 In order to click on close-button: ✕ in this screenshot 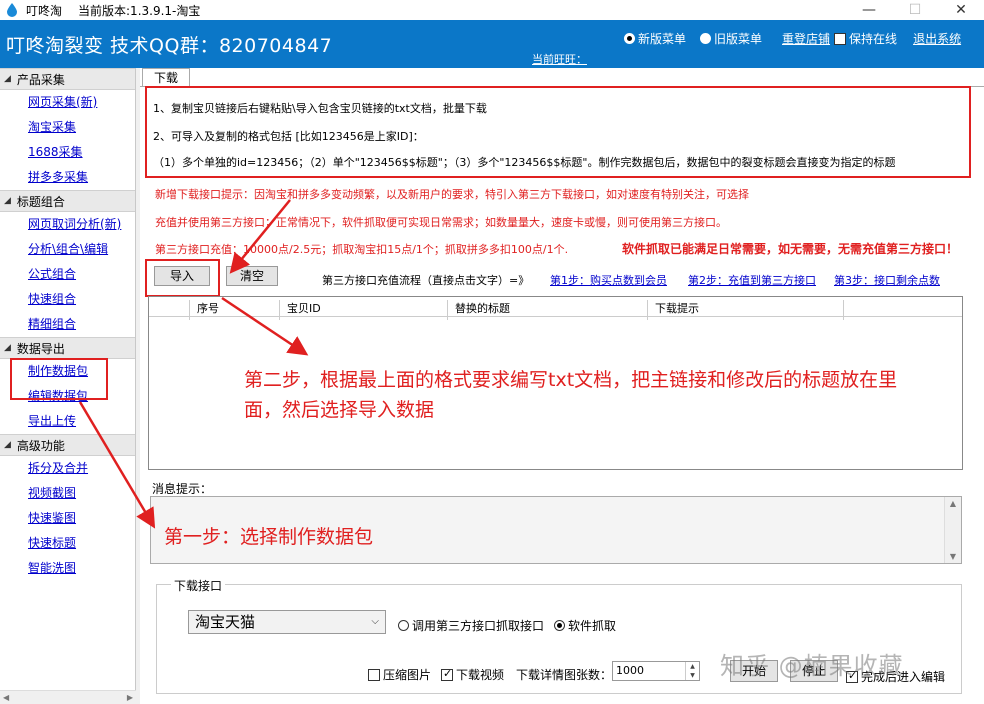, I will do `click(961, 10)`.